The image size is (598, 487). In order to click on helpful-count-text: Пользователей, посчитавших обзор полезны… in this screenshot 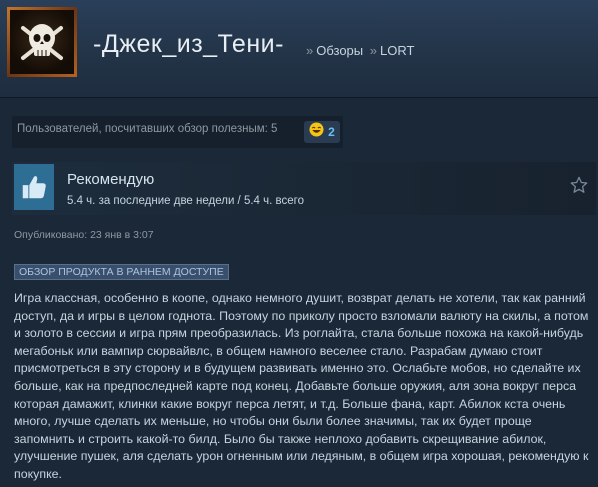, I will do `click(147, 129)`.